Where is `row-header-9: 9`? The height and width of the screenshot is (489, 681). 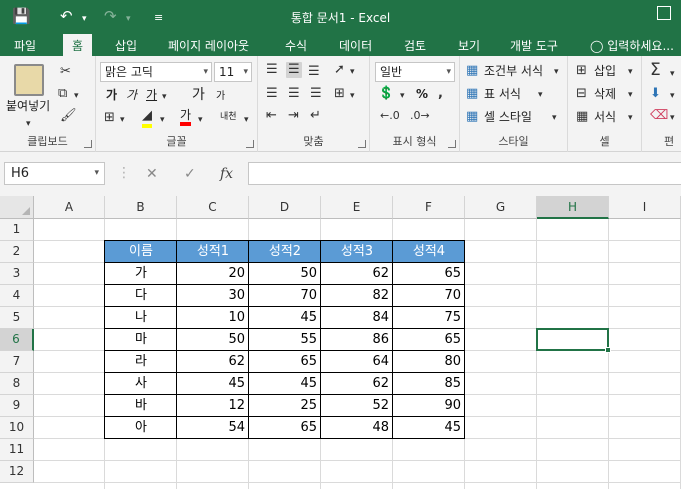
row-header-9: 9 is located at coordinates (17, 406).